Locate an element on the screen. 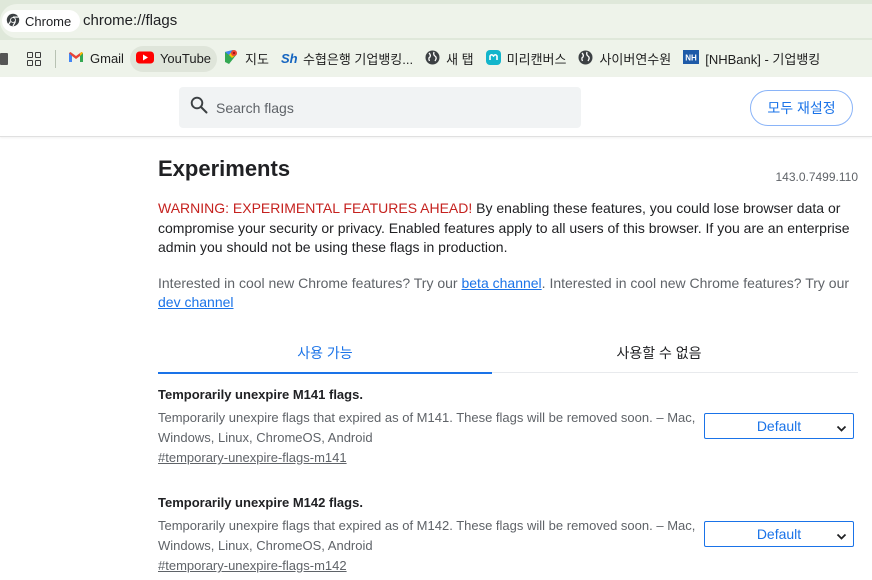  bookmark-label: 사이버연수원 is located at coordinates (635, 59).